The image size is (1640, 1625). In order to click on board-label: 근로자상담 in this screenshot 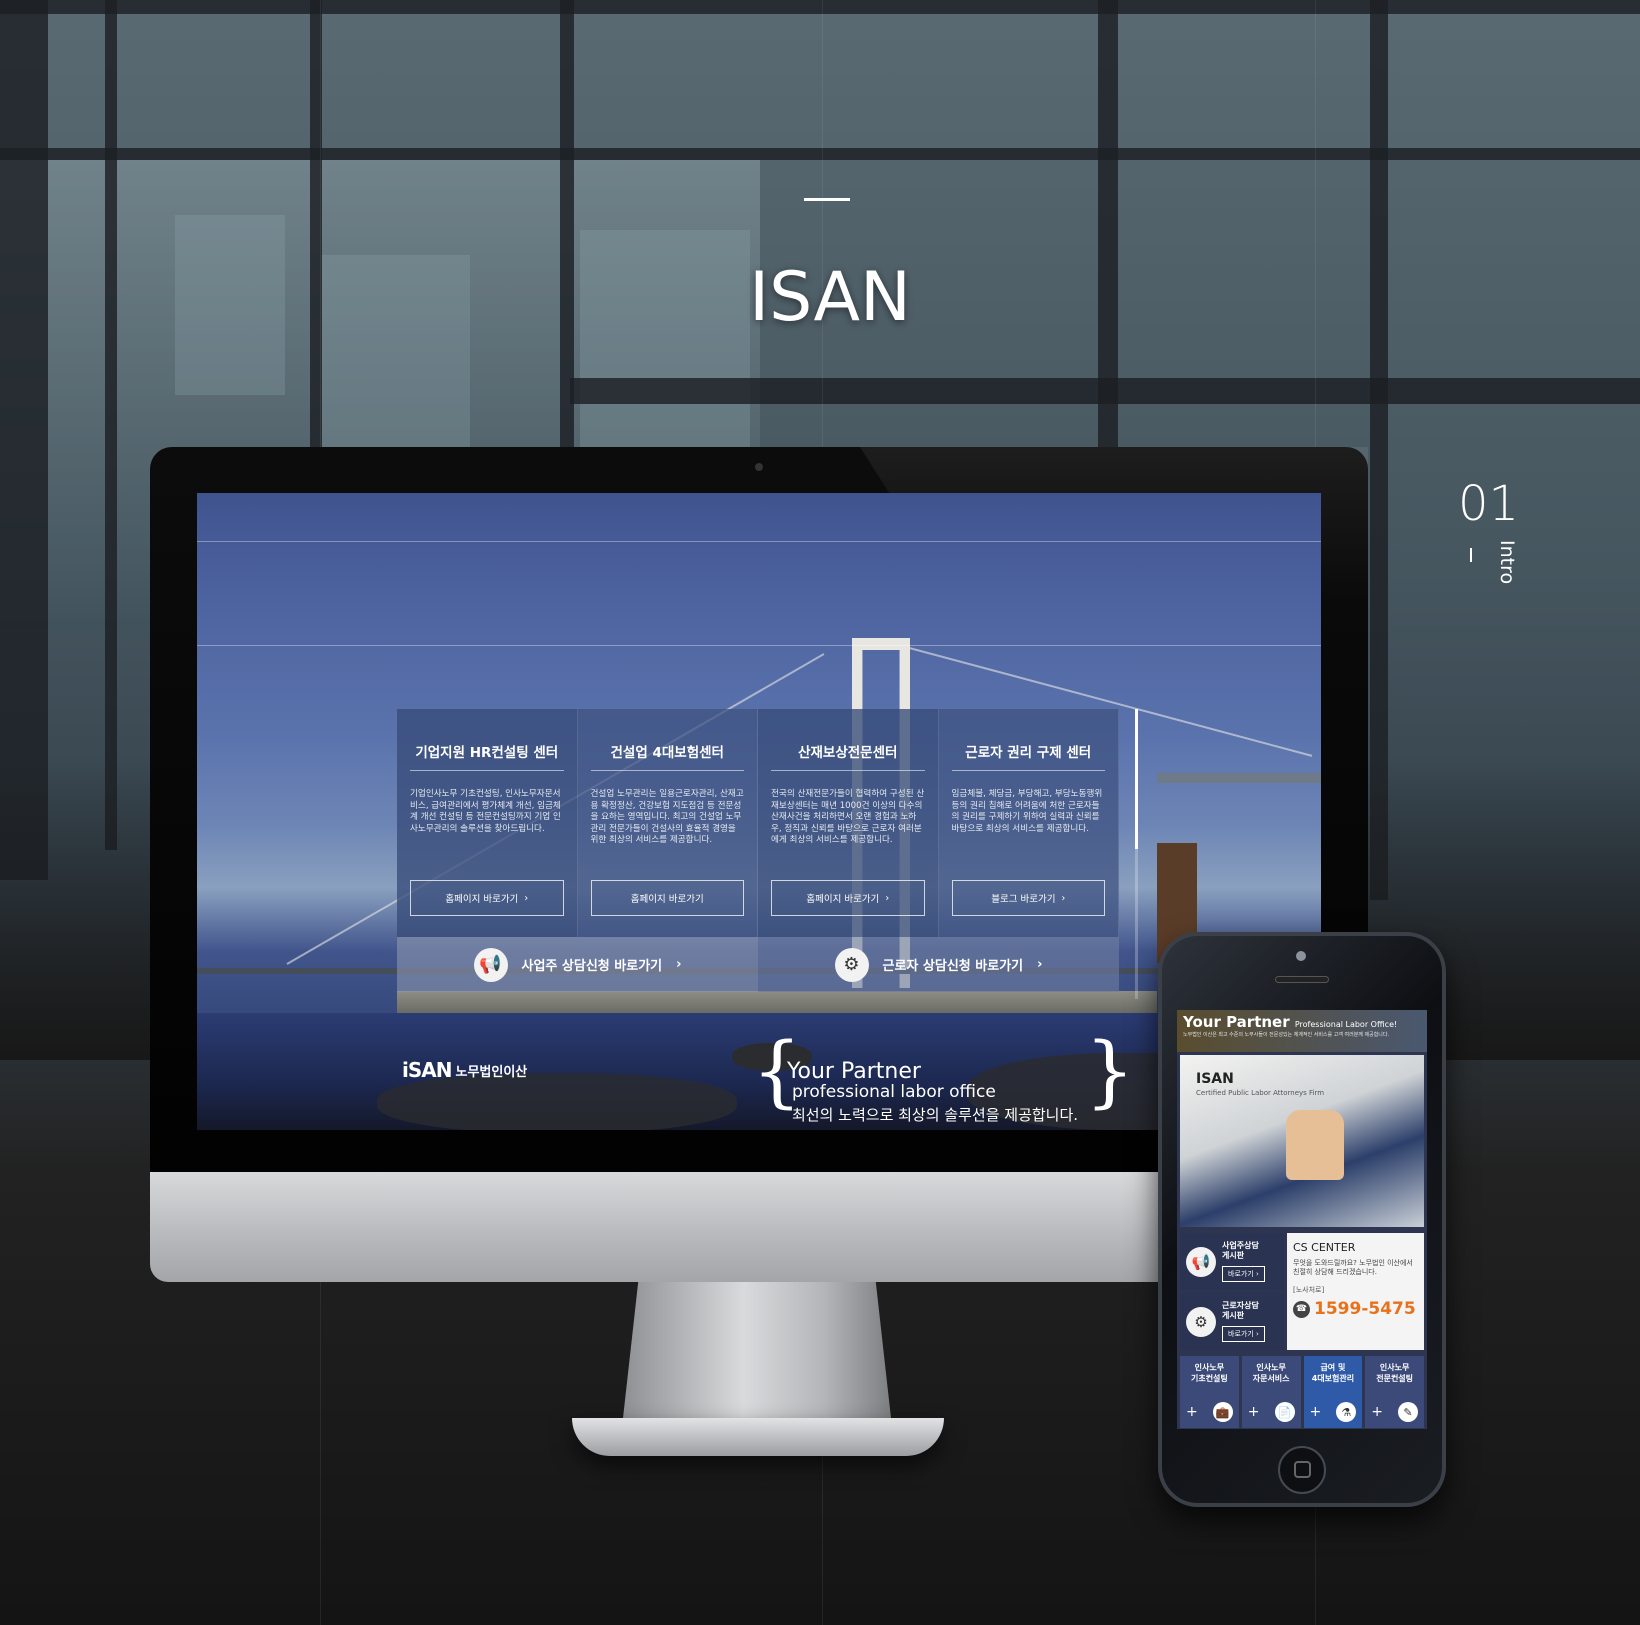, I will do `click(1240, 1306)`.